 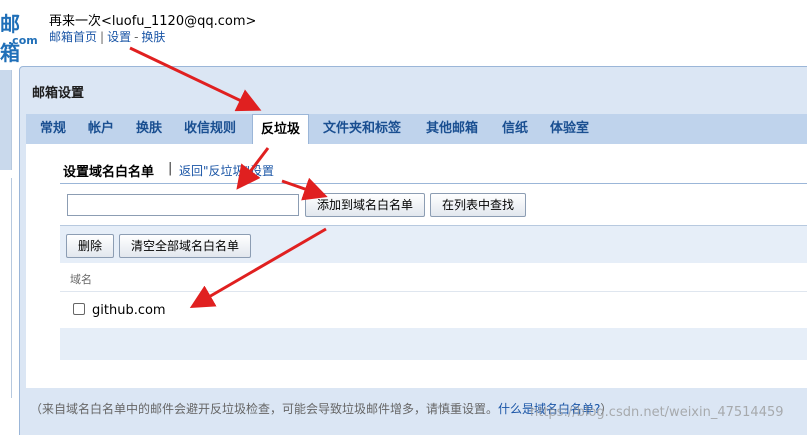 I want to click on tab-lab: 体验室, so click(x=569, y=129).